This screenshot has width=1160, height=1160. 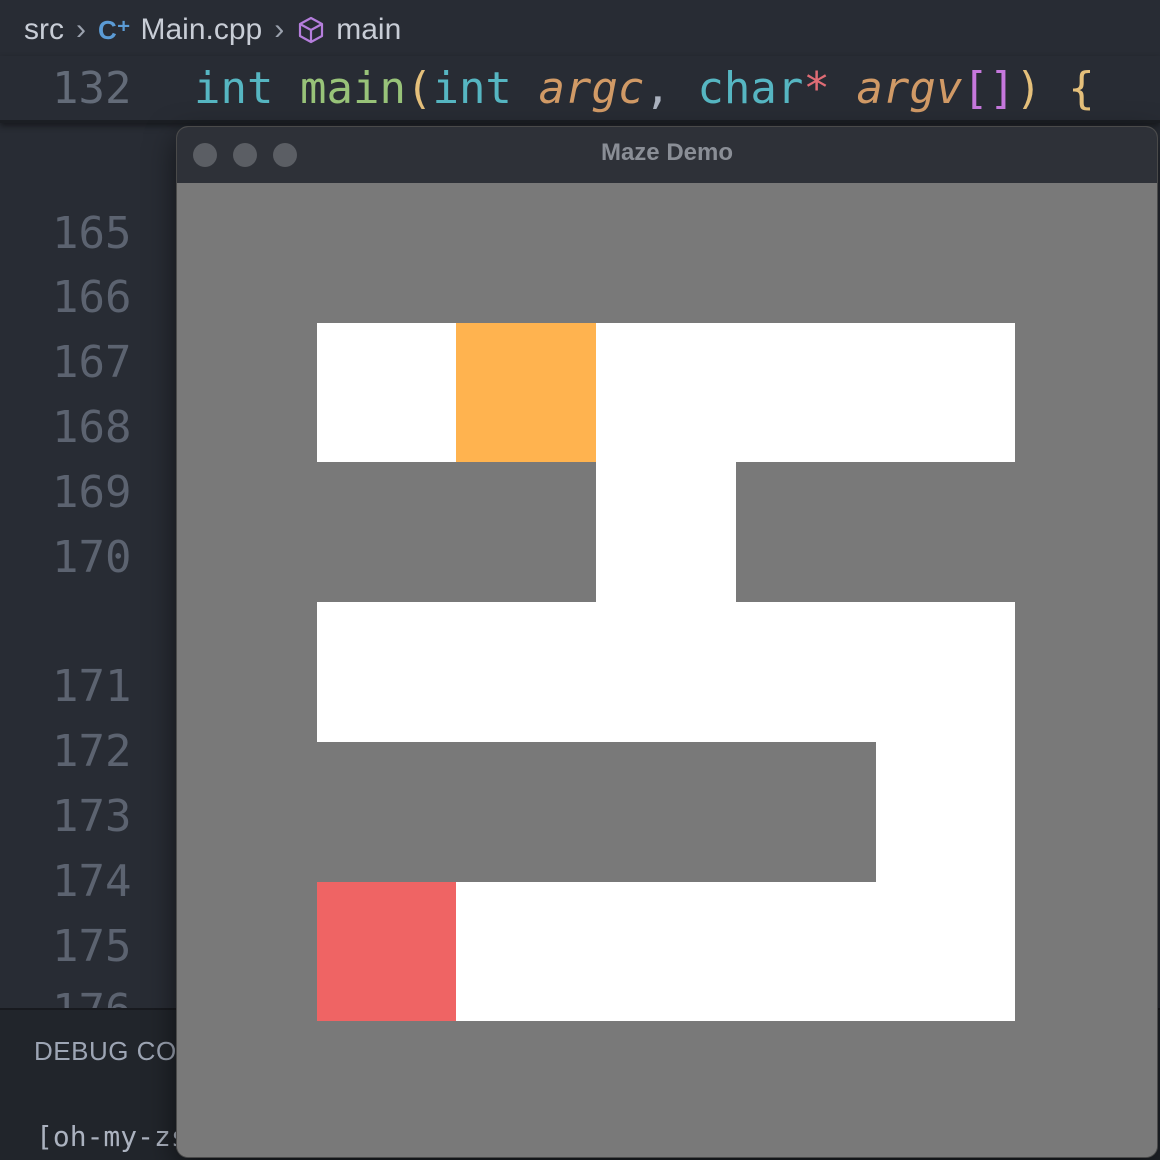 I want to click on line-number: 173, so click(x=92, y=816).